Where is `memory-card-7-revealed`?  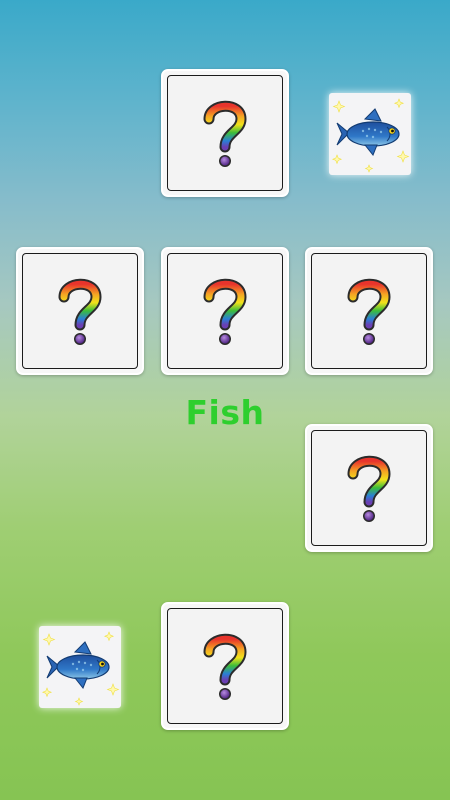 memory-card-7-revealed is located at coordinates (80, 667).